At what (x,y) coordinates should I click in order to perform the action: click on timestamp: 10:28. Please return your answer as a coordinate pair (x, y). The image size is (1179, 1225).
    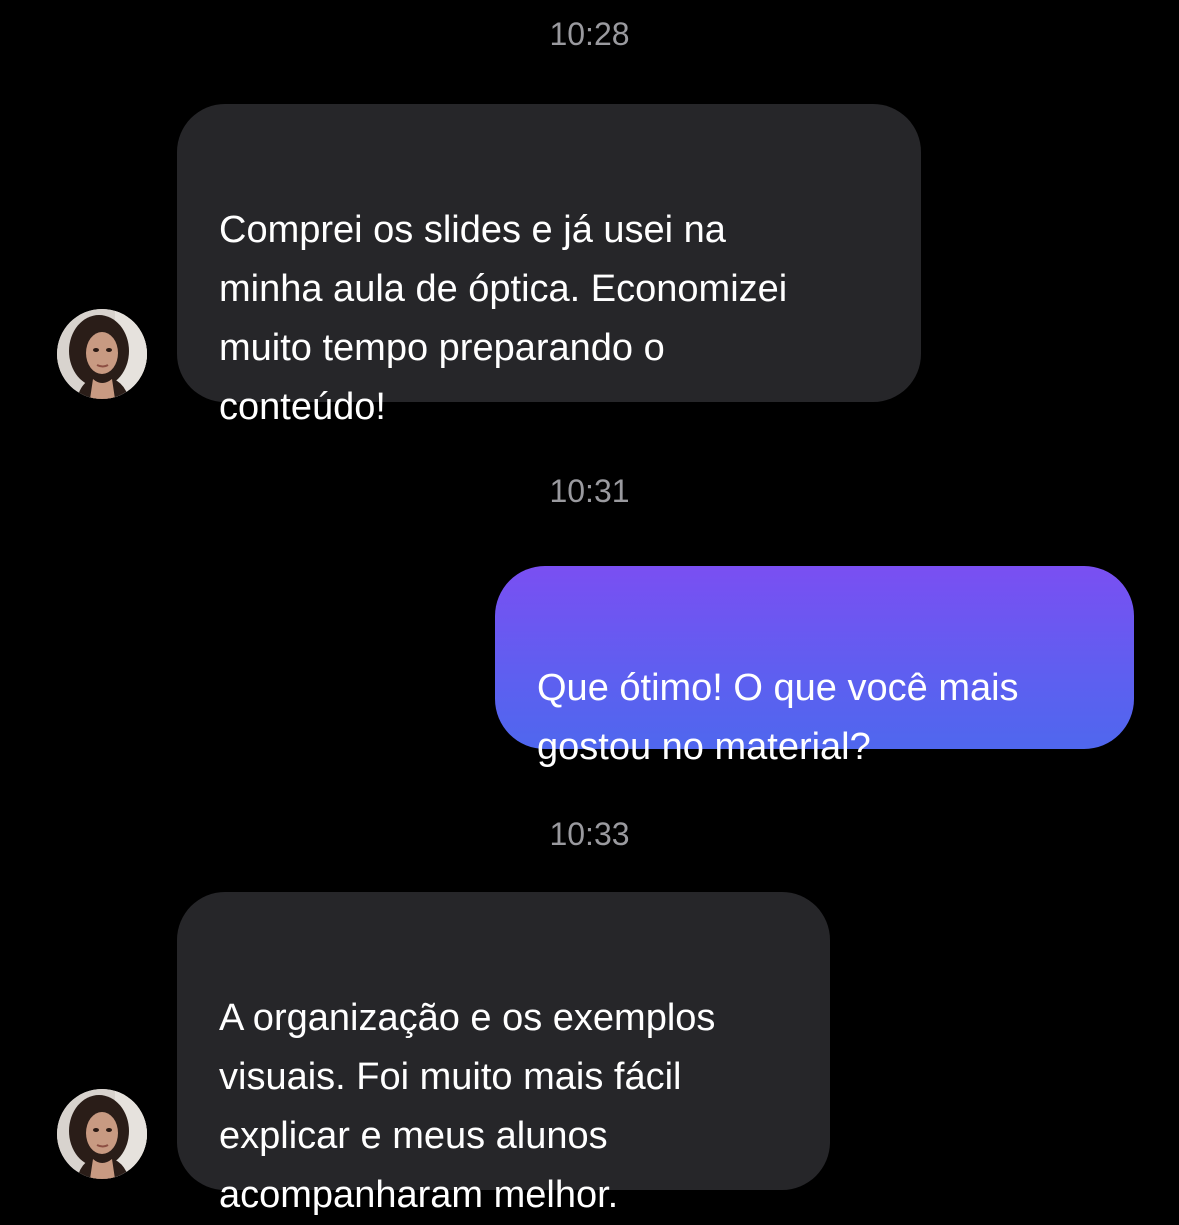
    Looking at the image, I should click on (589, 34).